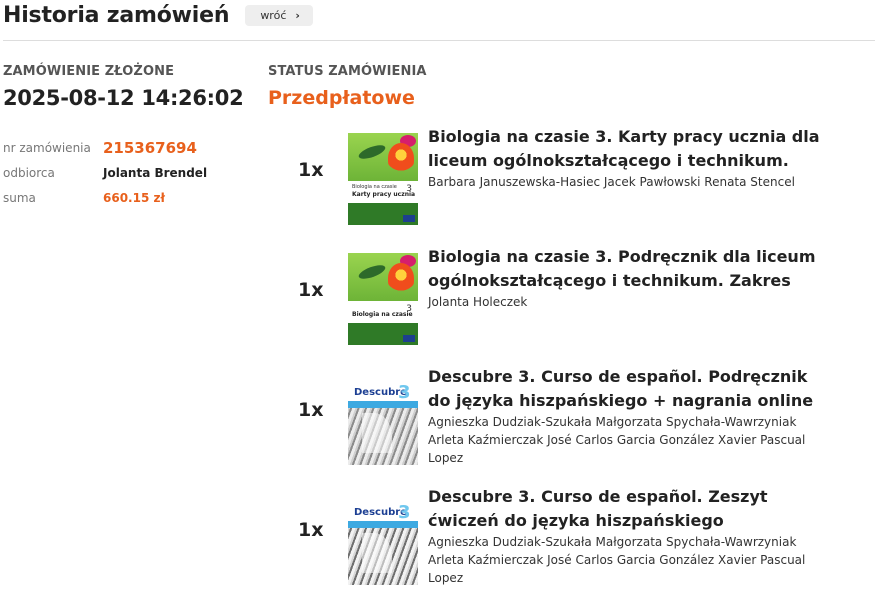  I want to click on back-button: wróć ›, so click(279, 15).